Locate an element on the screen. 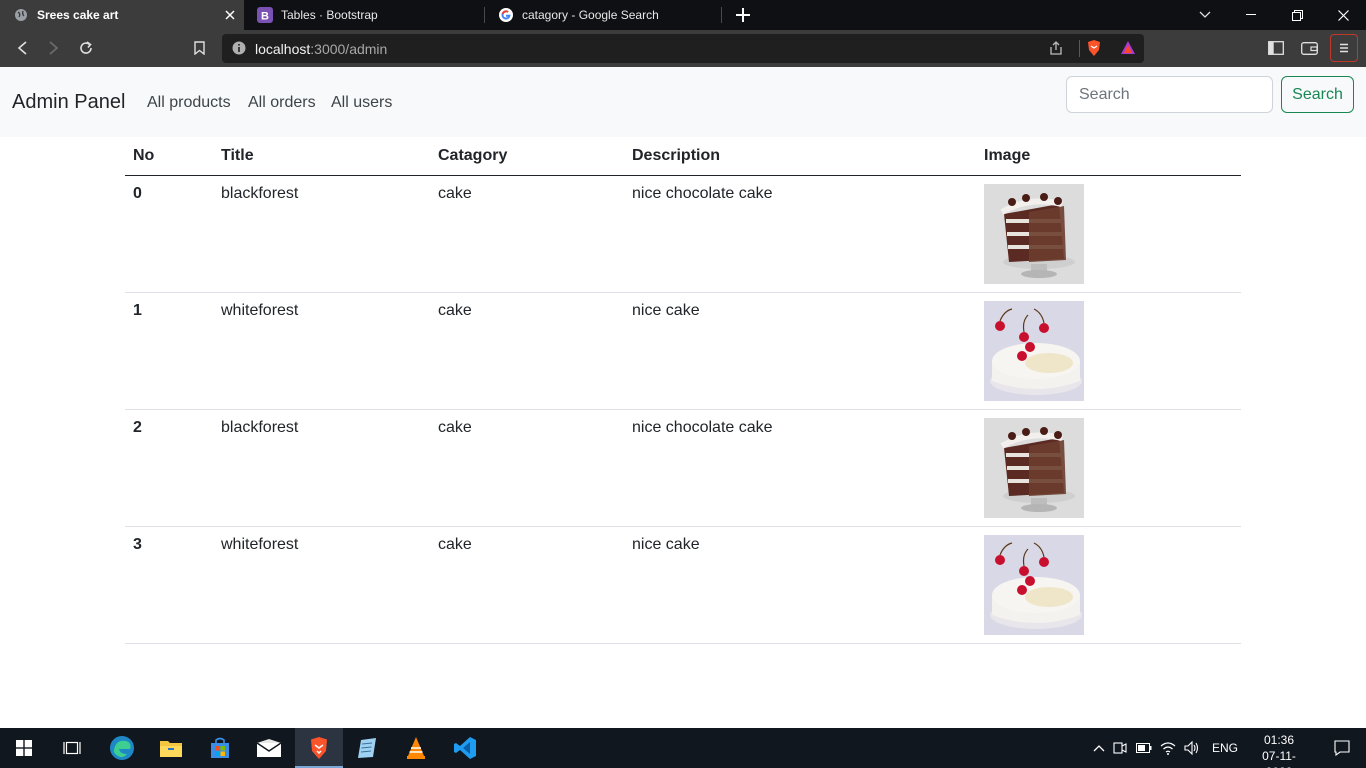 The width and height of the screenshot is (1366, 768). tab-google-search: catagory - Google Search is located at coordinates (603, 15).